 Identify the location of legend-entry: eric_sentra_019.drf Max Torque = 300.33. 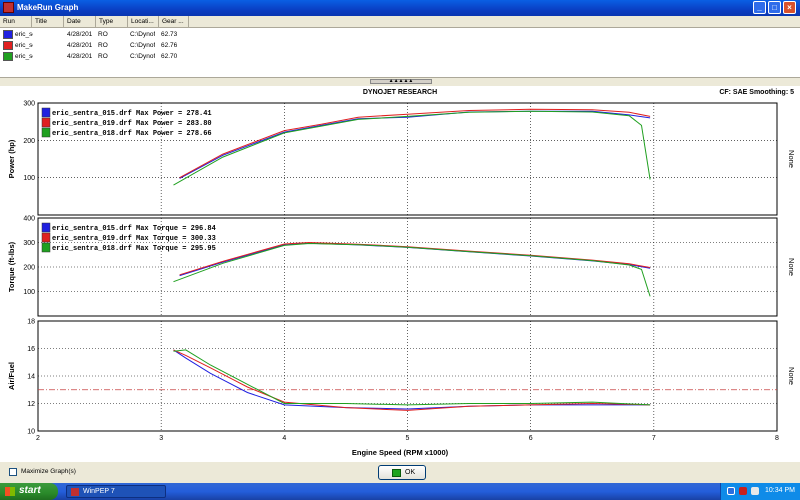
(134, 239).